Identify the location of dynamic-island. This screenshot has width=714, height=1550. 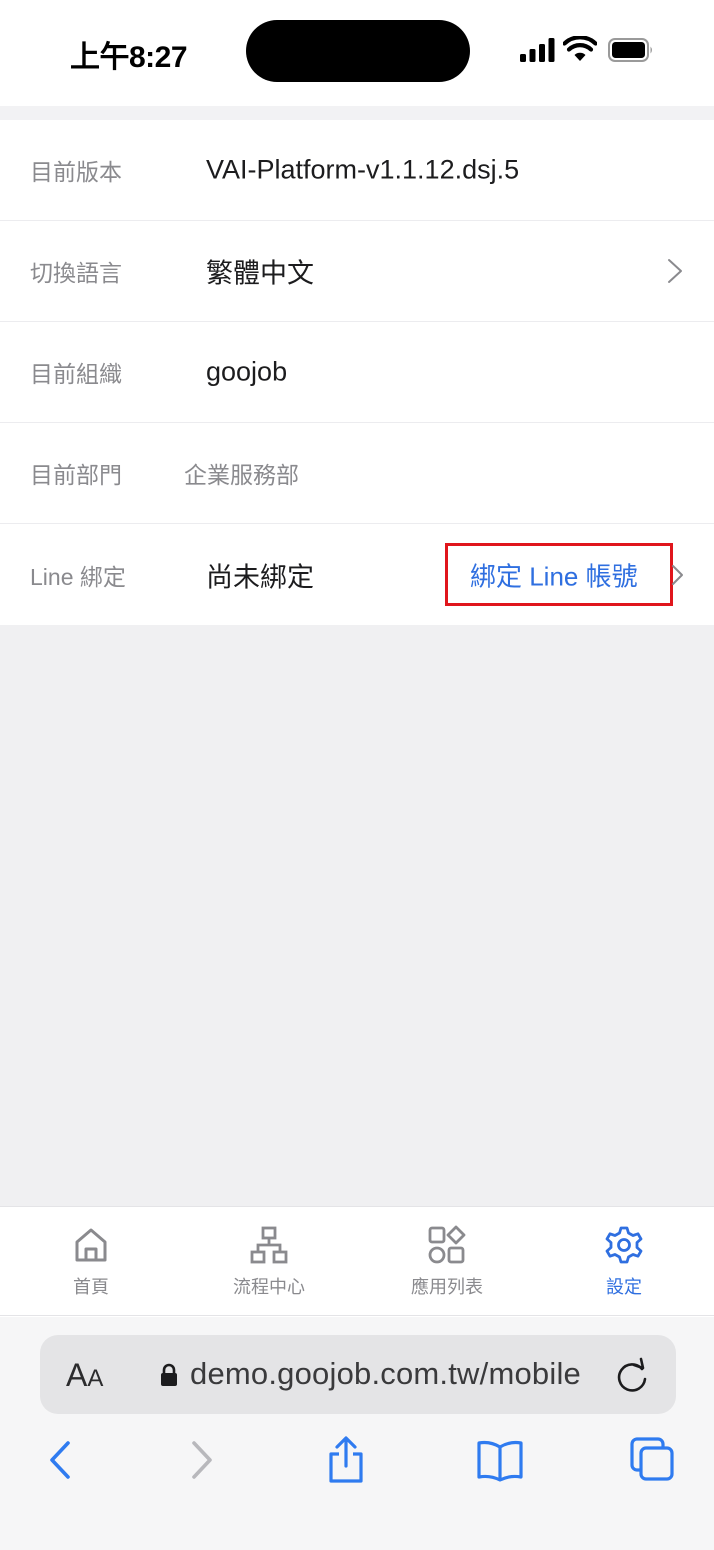
(358, 51).